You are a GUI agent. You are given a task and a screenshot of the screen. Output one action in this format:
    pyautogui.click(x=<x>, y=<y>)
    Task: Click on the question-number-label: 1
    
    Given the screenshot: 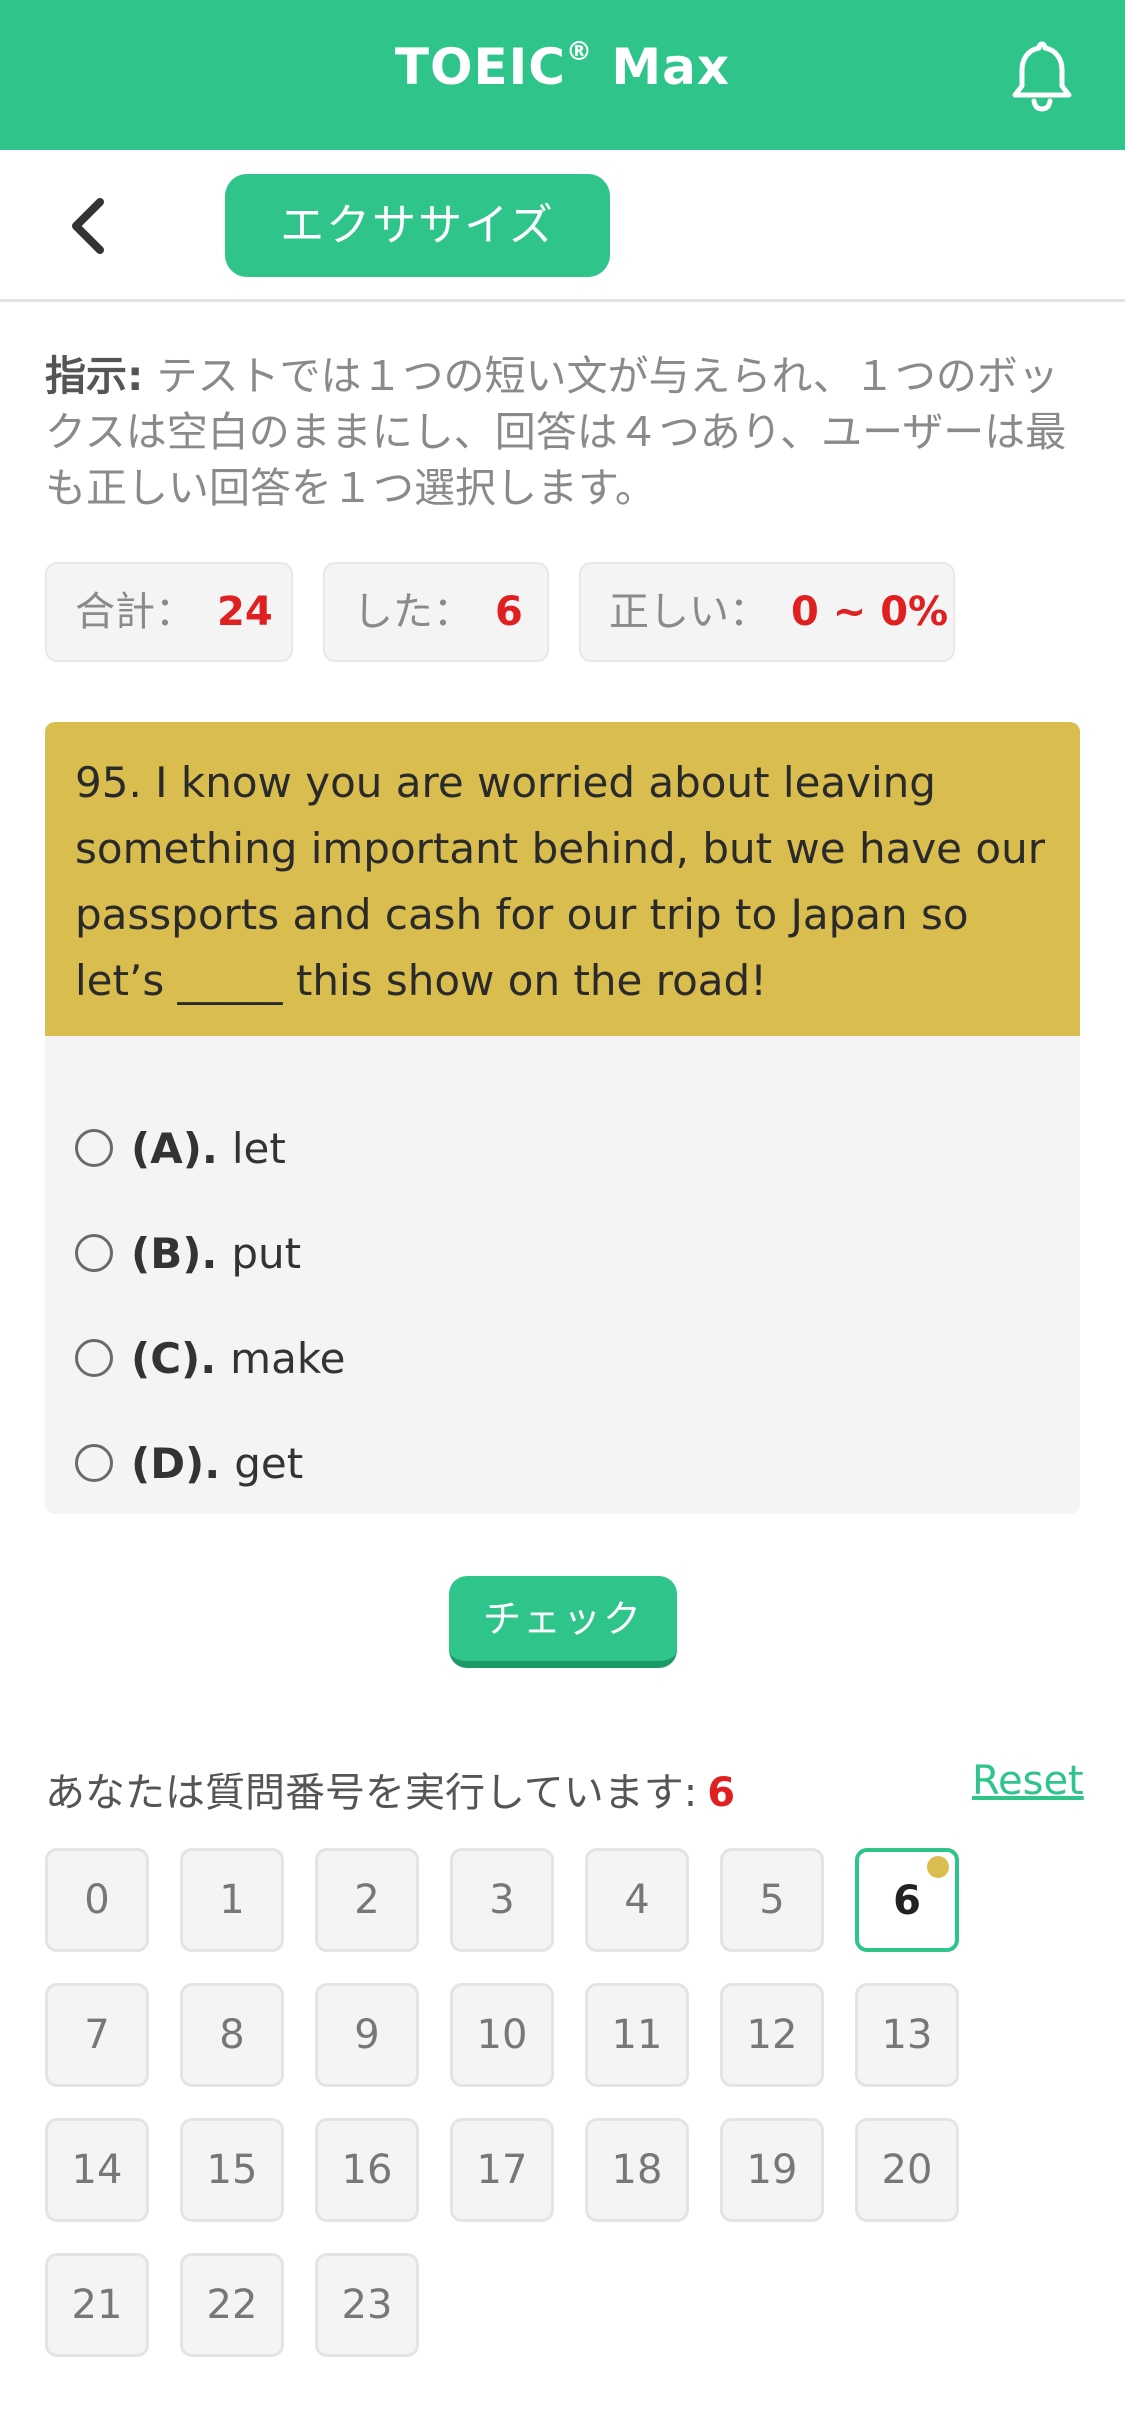 What is the action you would take?
    pyautogui.click(x=232, y=1900)
    